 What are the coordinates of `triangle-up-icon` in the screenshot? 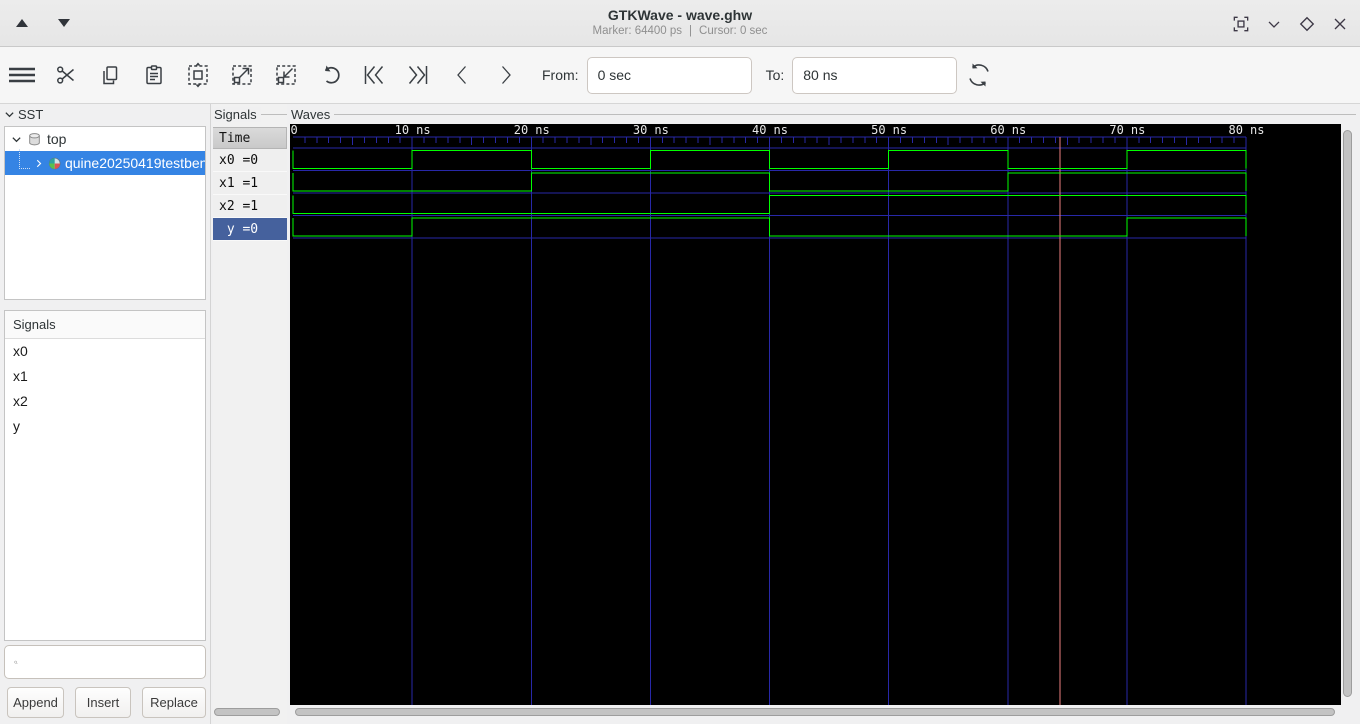 It's located at (22, 23).